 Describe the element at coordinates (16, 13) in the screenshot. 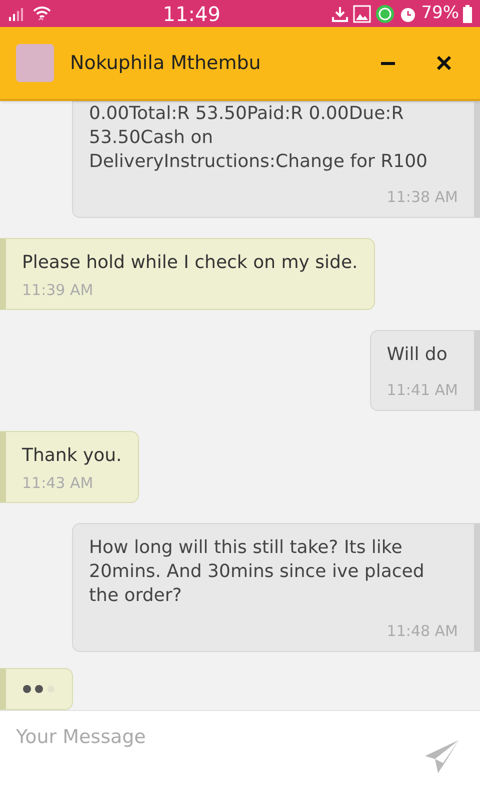

I see `signal-icon` at that location.